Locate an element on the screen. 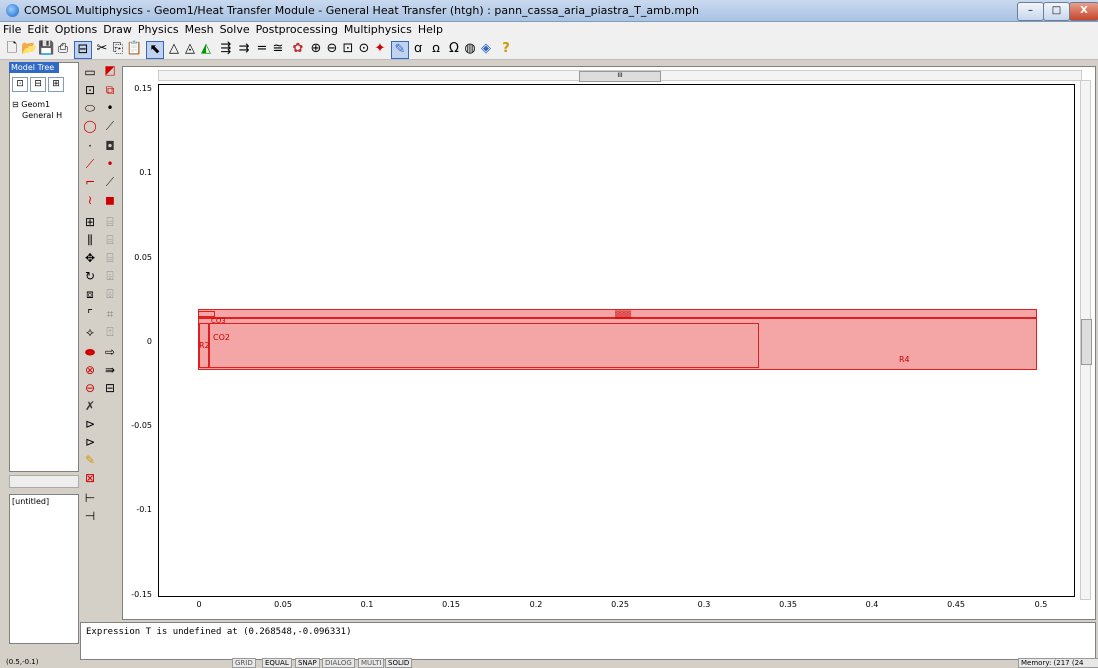 This screenshot has width=1098, height=668. tree-view-icon: ⊡ is located at coordinates (20, 84).